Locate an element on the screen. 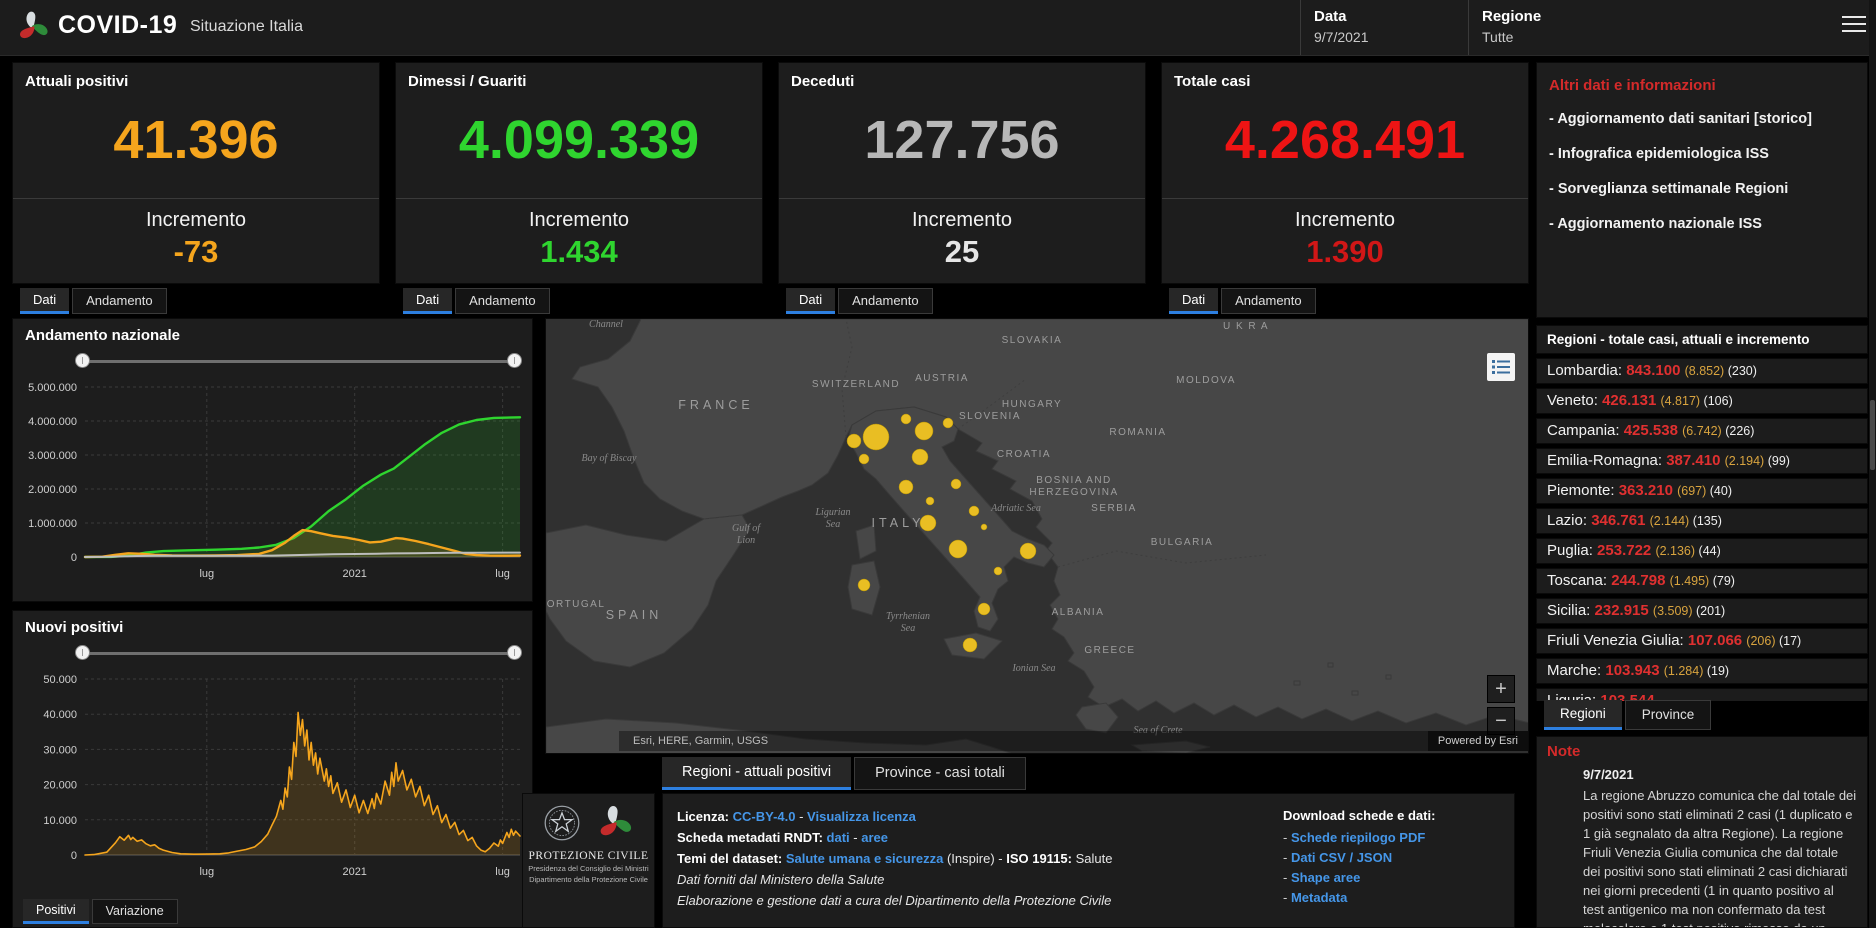  menu-icon is located at coordinates (1854, 27).